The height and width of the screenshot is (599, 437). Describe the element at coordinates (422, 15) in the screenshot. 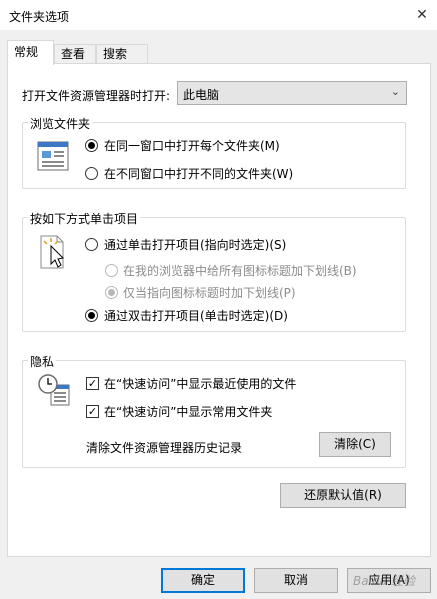

I see `close-icon: ✕` at that location.